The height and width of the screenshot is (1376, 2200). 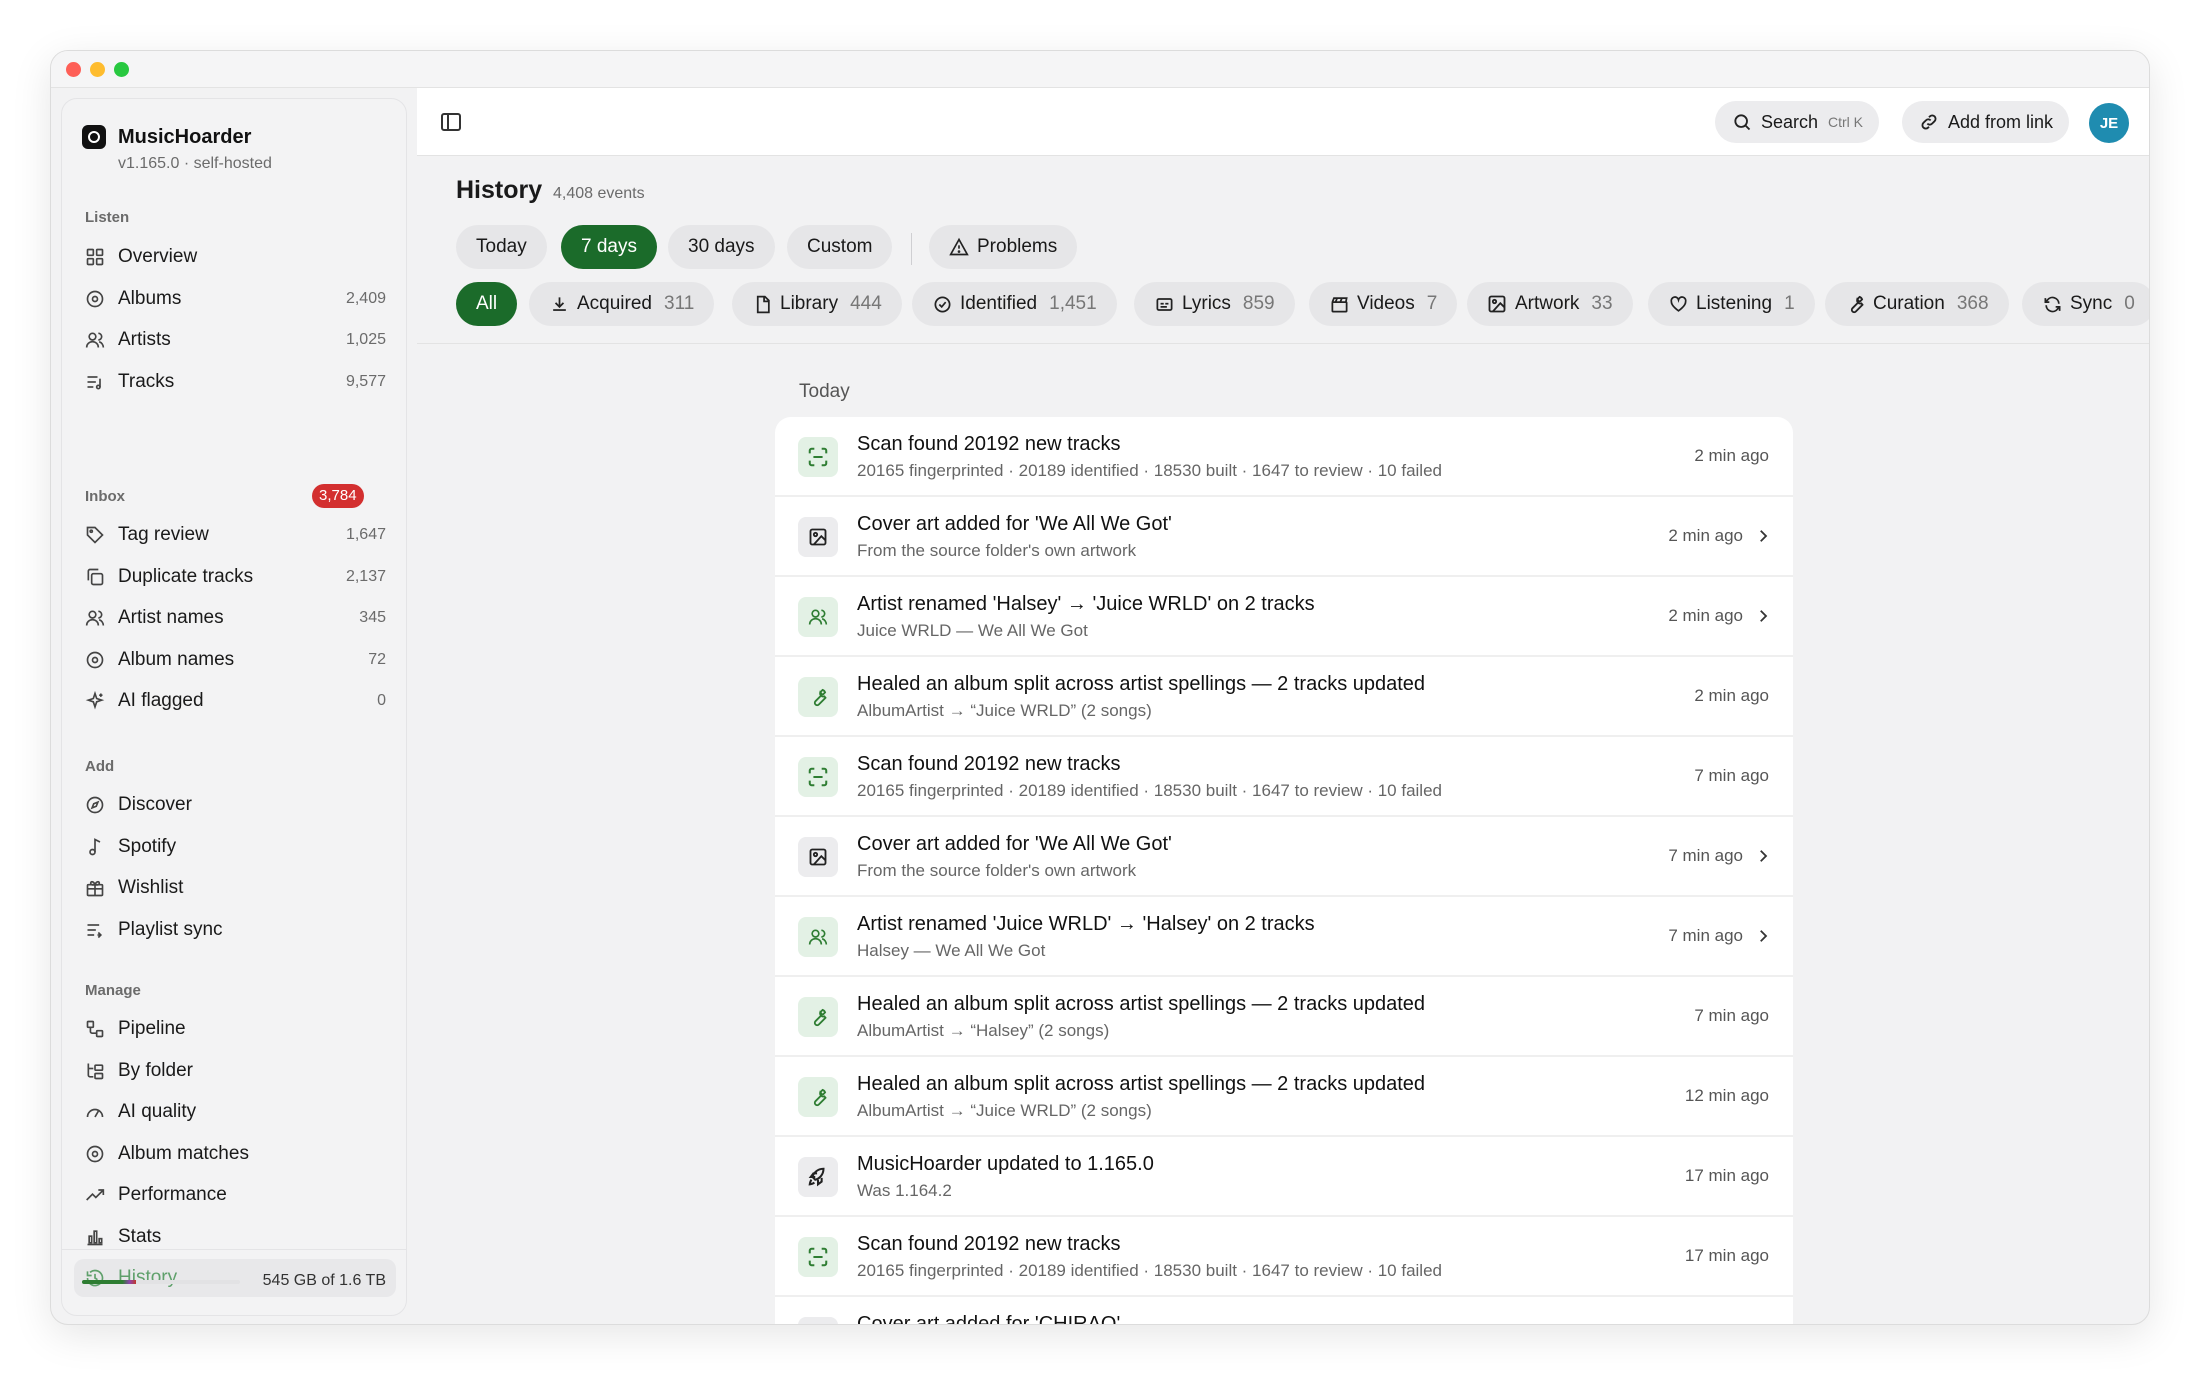 I want to click on category-filter-label: All, so click(x=487, y=303).